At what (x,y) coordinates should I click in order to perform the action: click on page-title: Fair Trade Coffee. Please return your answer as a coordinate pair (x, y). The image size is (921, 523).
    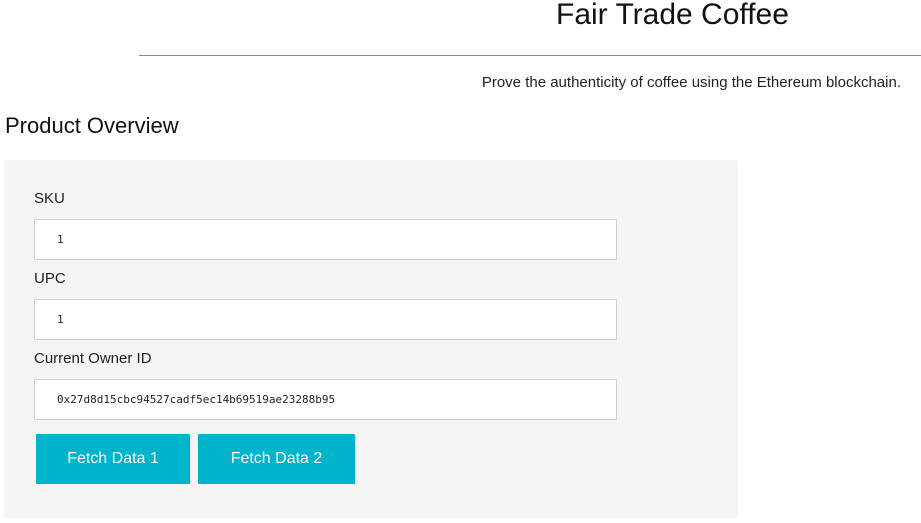
    Looking at the image, I should click on (672, 15).